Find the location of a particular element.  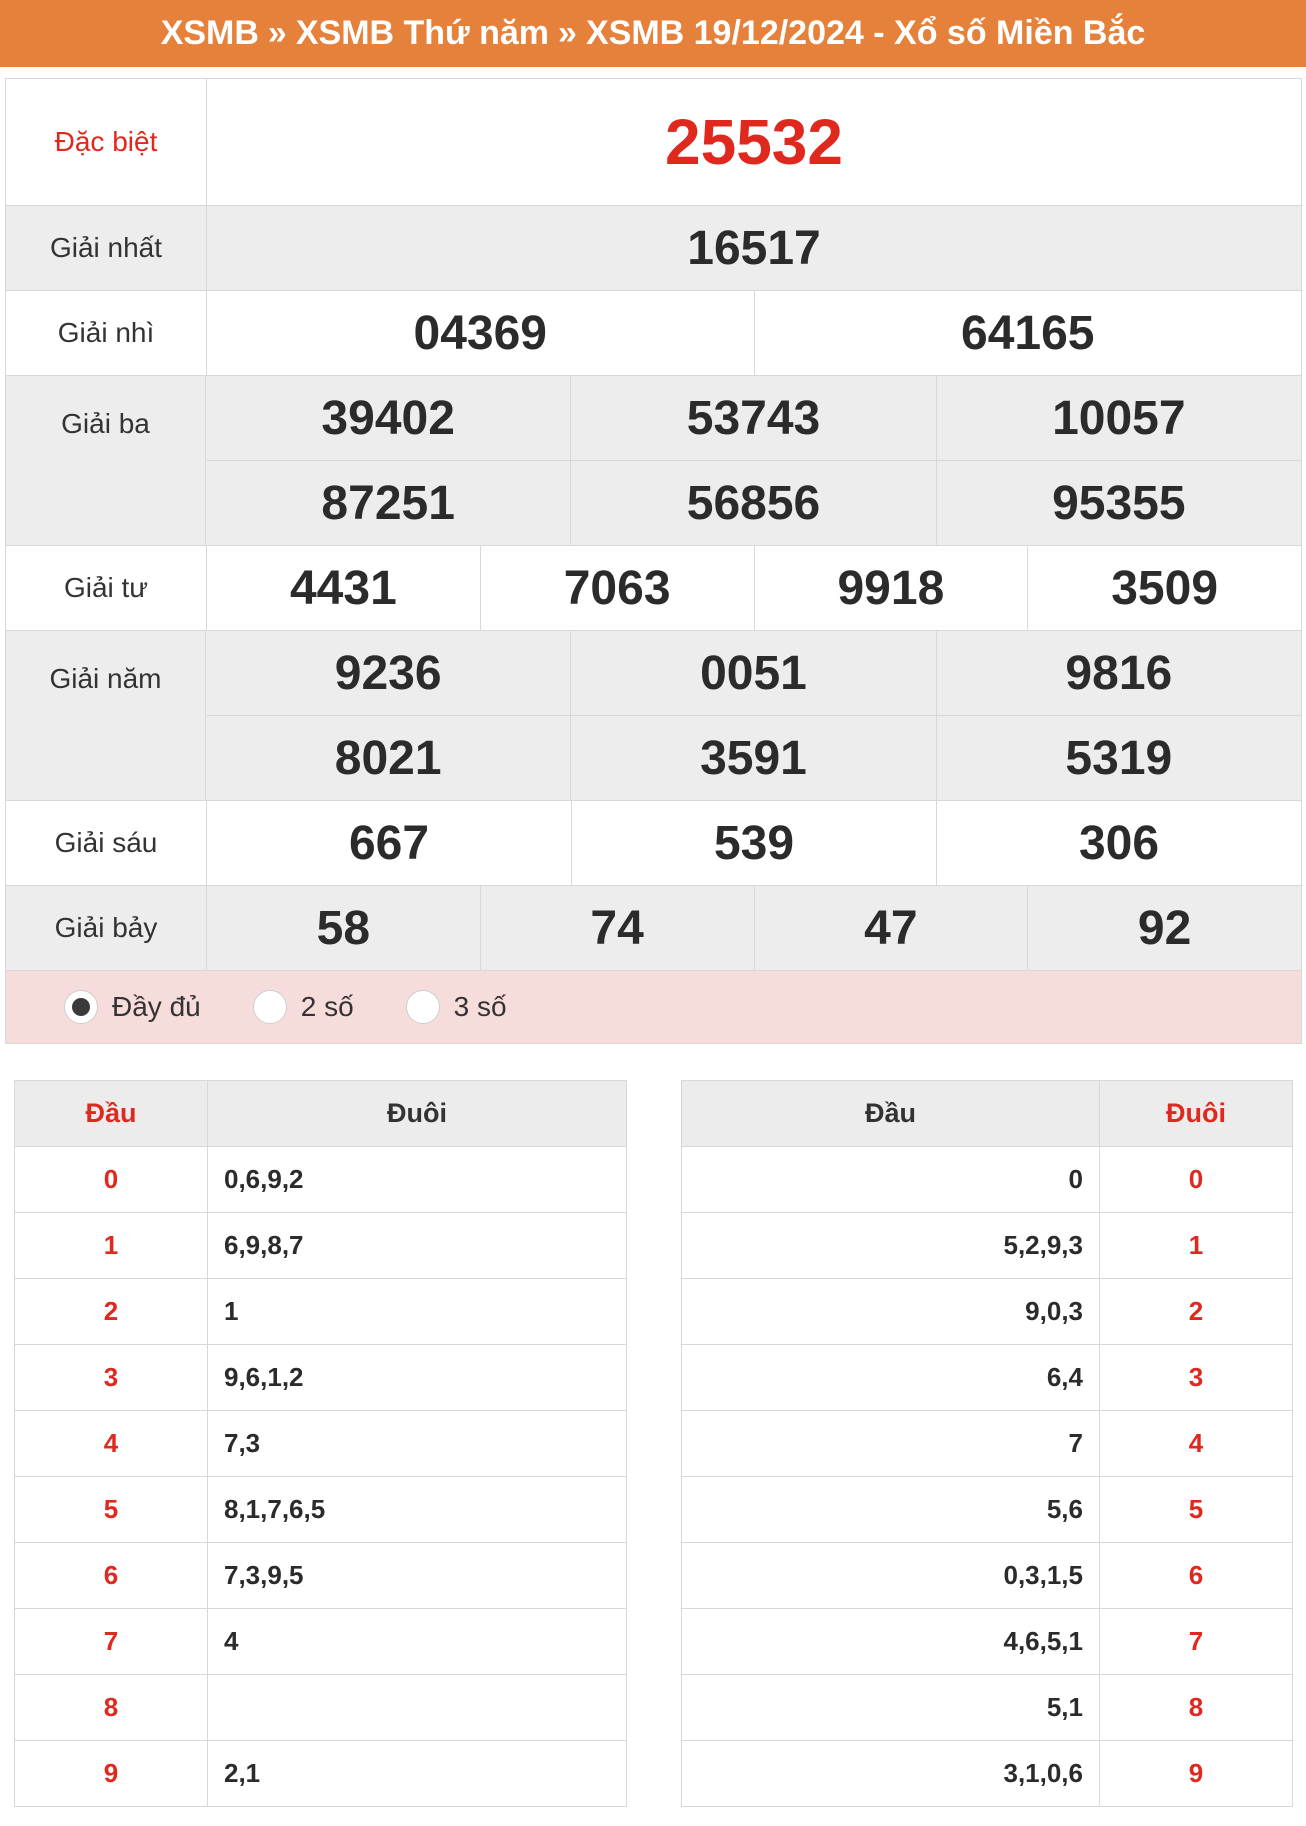

prize-number: 53743 is located at coordinates (752, 418).